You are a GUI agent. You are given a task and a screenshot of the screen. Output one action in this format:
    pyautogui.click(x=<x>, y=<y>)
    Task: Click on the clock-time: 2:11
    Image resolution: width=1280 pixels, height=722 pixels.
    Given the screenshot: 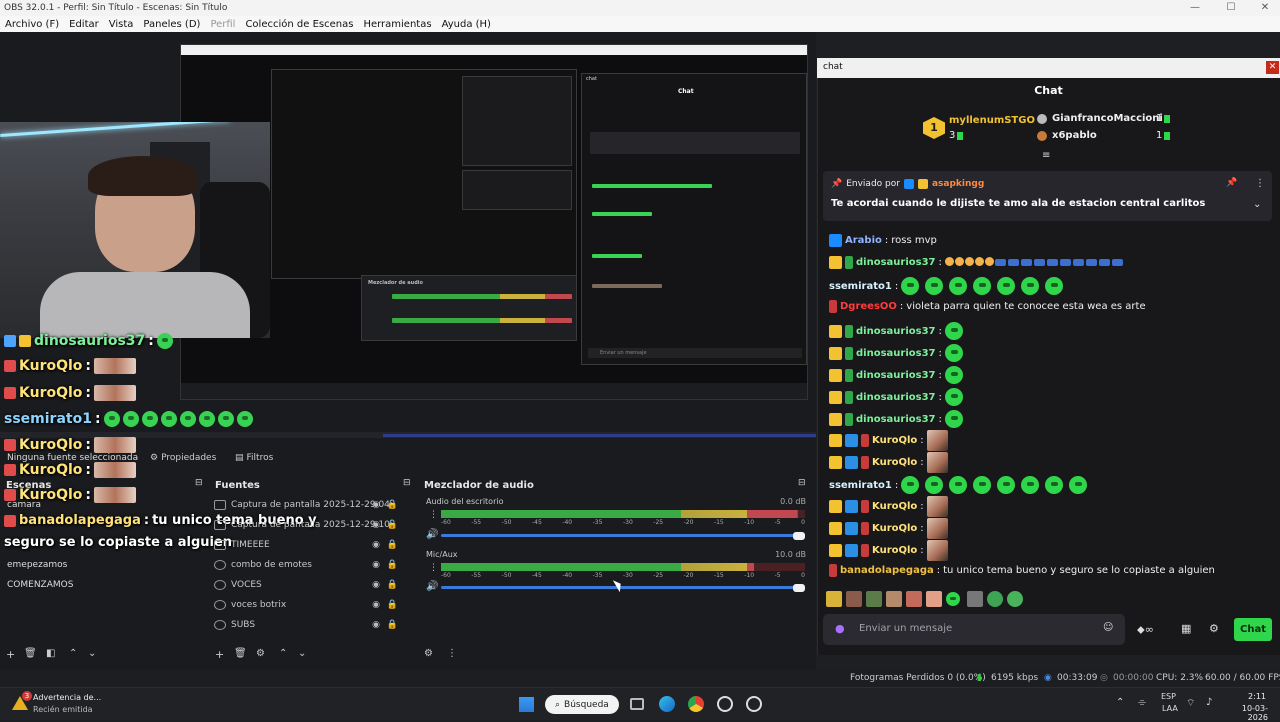 What is the action you would take?
    pyautogui.click(x=1245, y=696)
    